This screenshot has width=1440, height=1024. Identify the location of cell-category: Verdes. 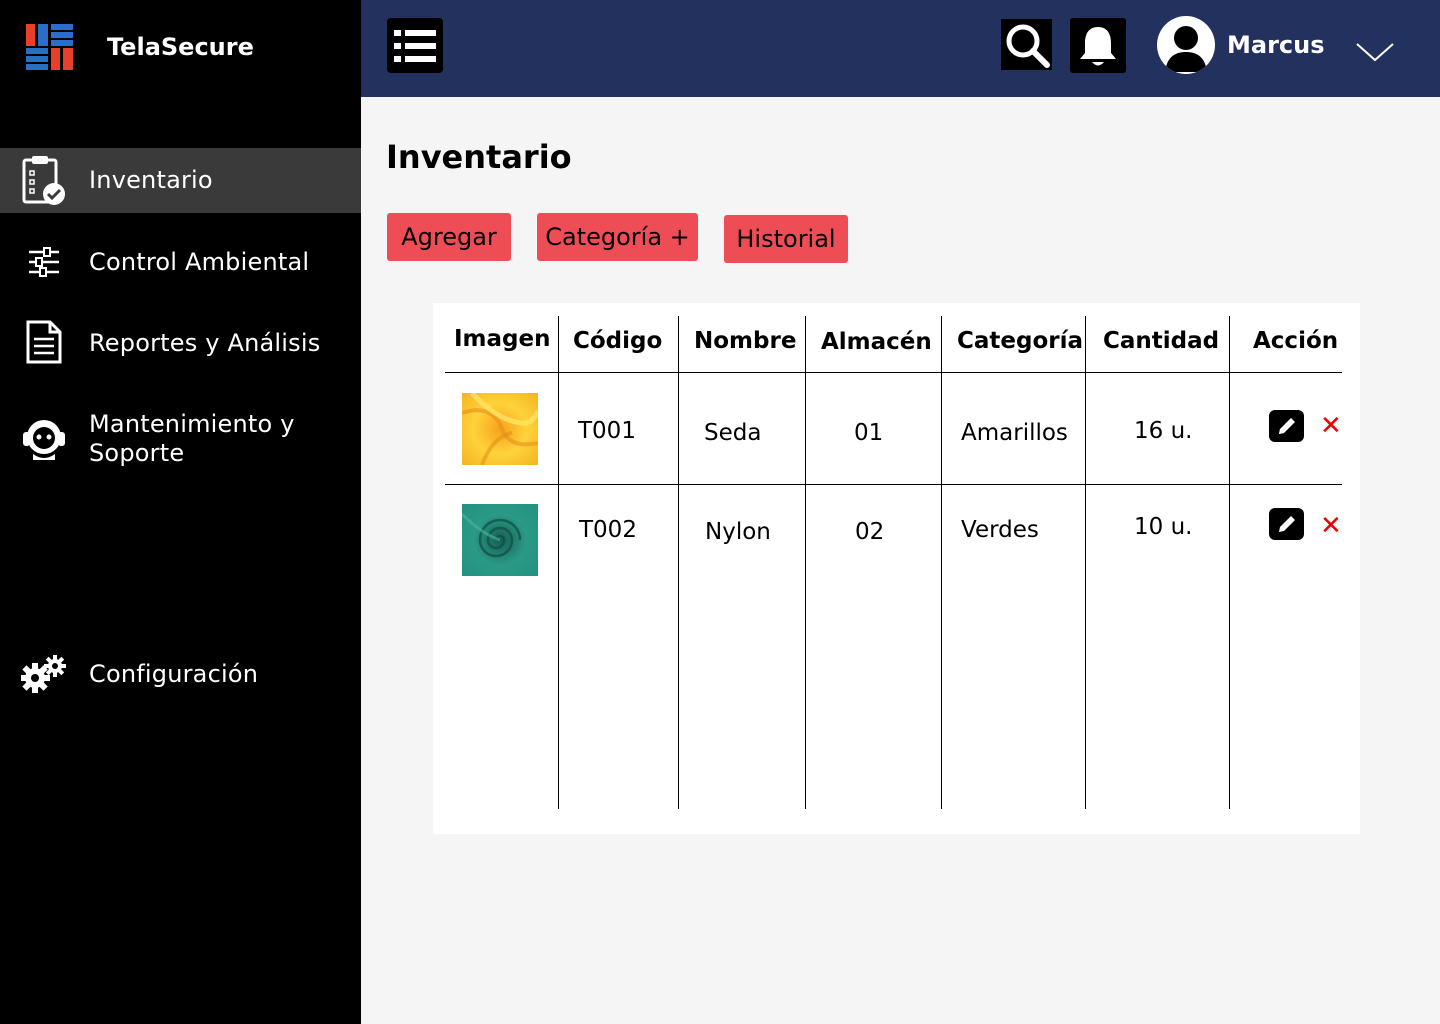
(1000, 530).